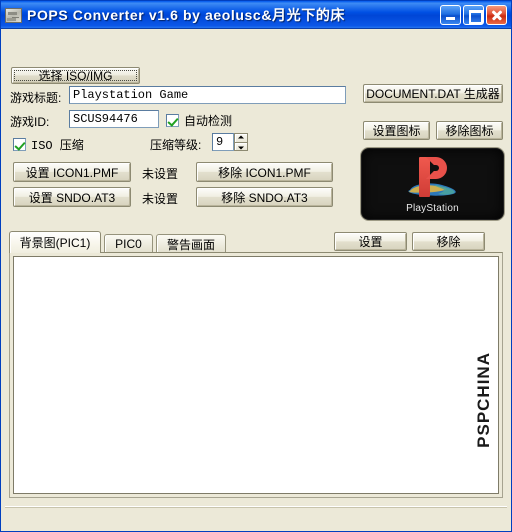 The height and width of the screenshot is (532, 512). What do you see at coordinates (128, 243) in the screenshot?
I see `tab-pic0: PIC0` at bounding box center [128, 243].